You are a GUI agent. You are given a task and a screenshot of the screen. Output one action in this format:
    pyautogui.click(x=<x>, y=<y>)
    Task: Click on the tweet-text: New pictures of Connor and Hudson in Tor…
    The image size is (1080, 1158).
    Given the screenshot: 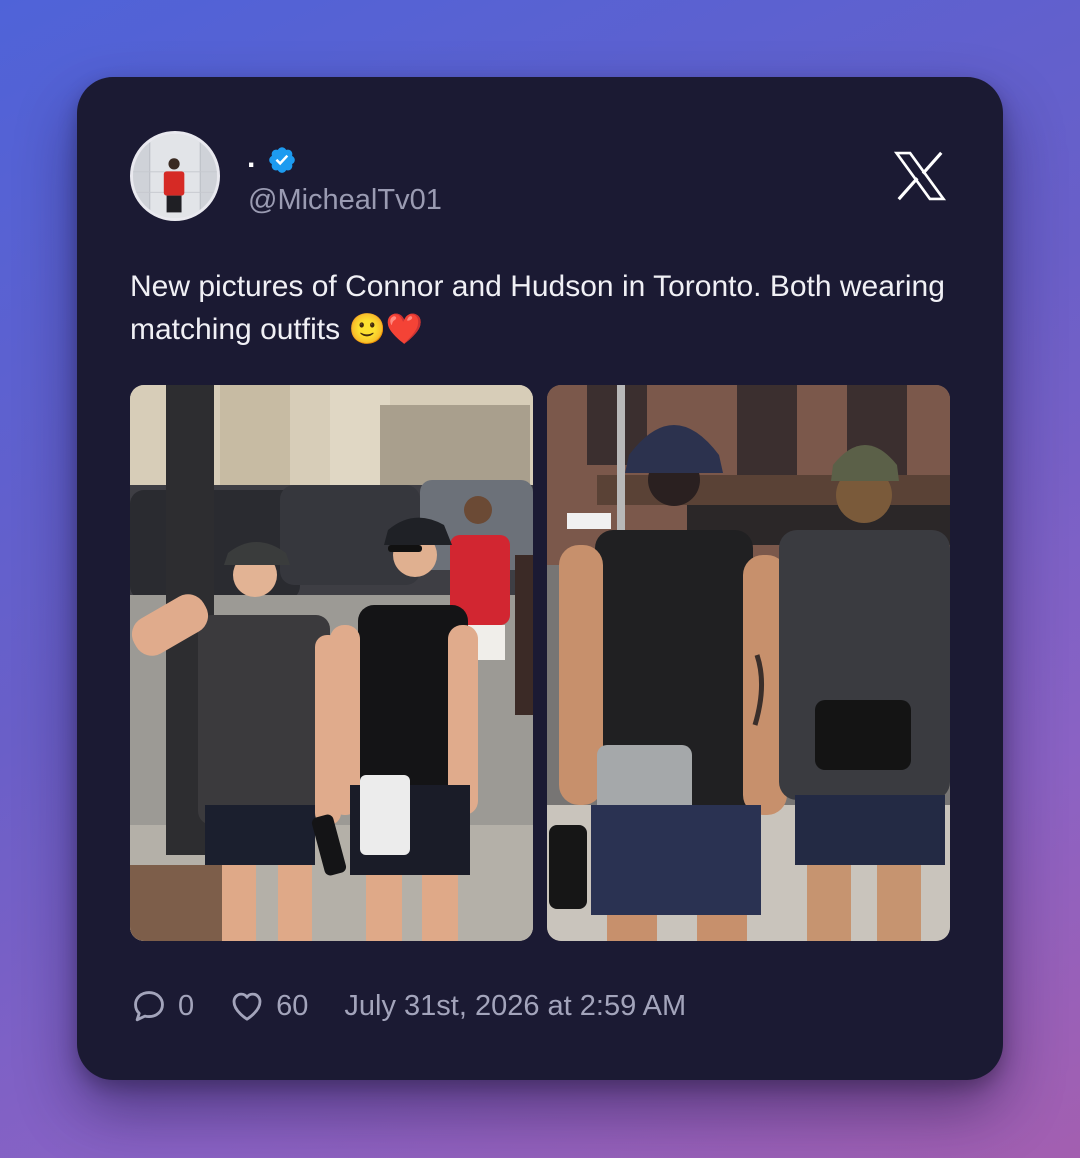 What is the action you would take?
    pyautogui.click(x=537, y=308)
    